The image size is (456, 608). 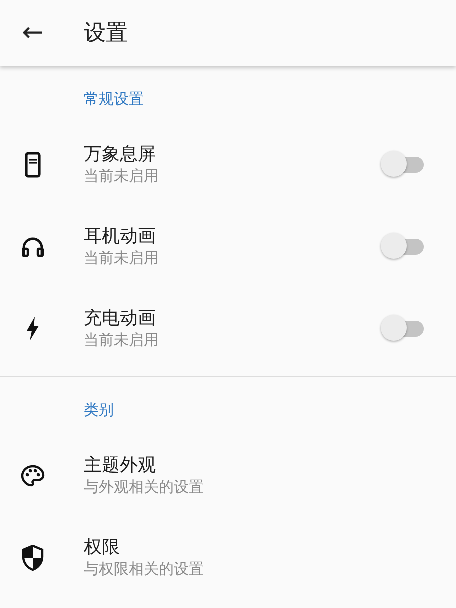 I want to click on lightning-icon, so click(x=33, y=329).